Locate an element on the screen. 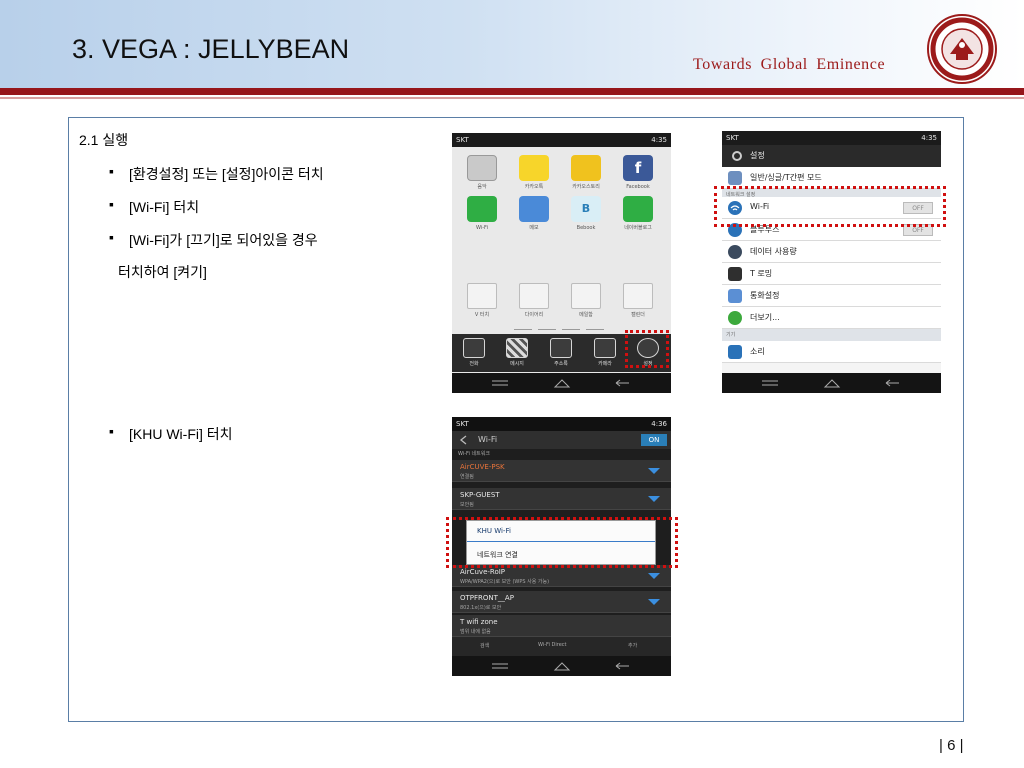  dock-label: 카메라 is located at coordinates (605, 364).